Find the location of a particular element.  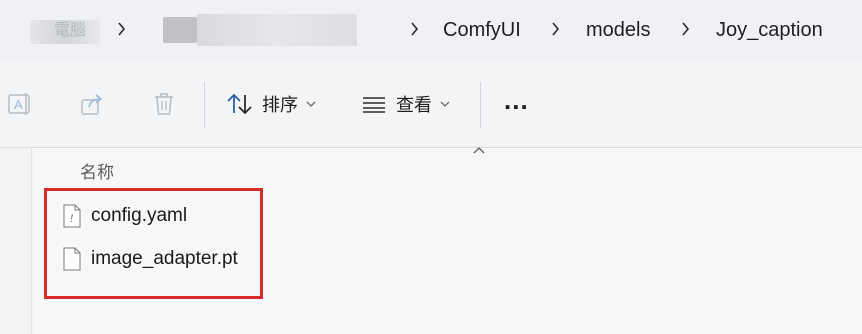

rename-icon: A is located at coordinates (20, 104).